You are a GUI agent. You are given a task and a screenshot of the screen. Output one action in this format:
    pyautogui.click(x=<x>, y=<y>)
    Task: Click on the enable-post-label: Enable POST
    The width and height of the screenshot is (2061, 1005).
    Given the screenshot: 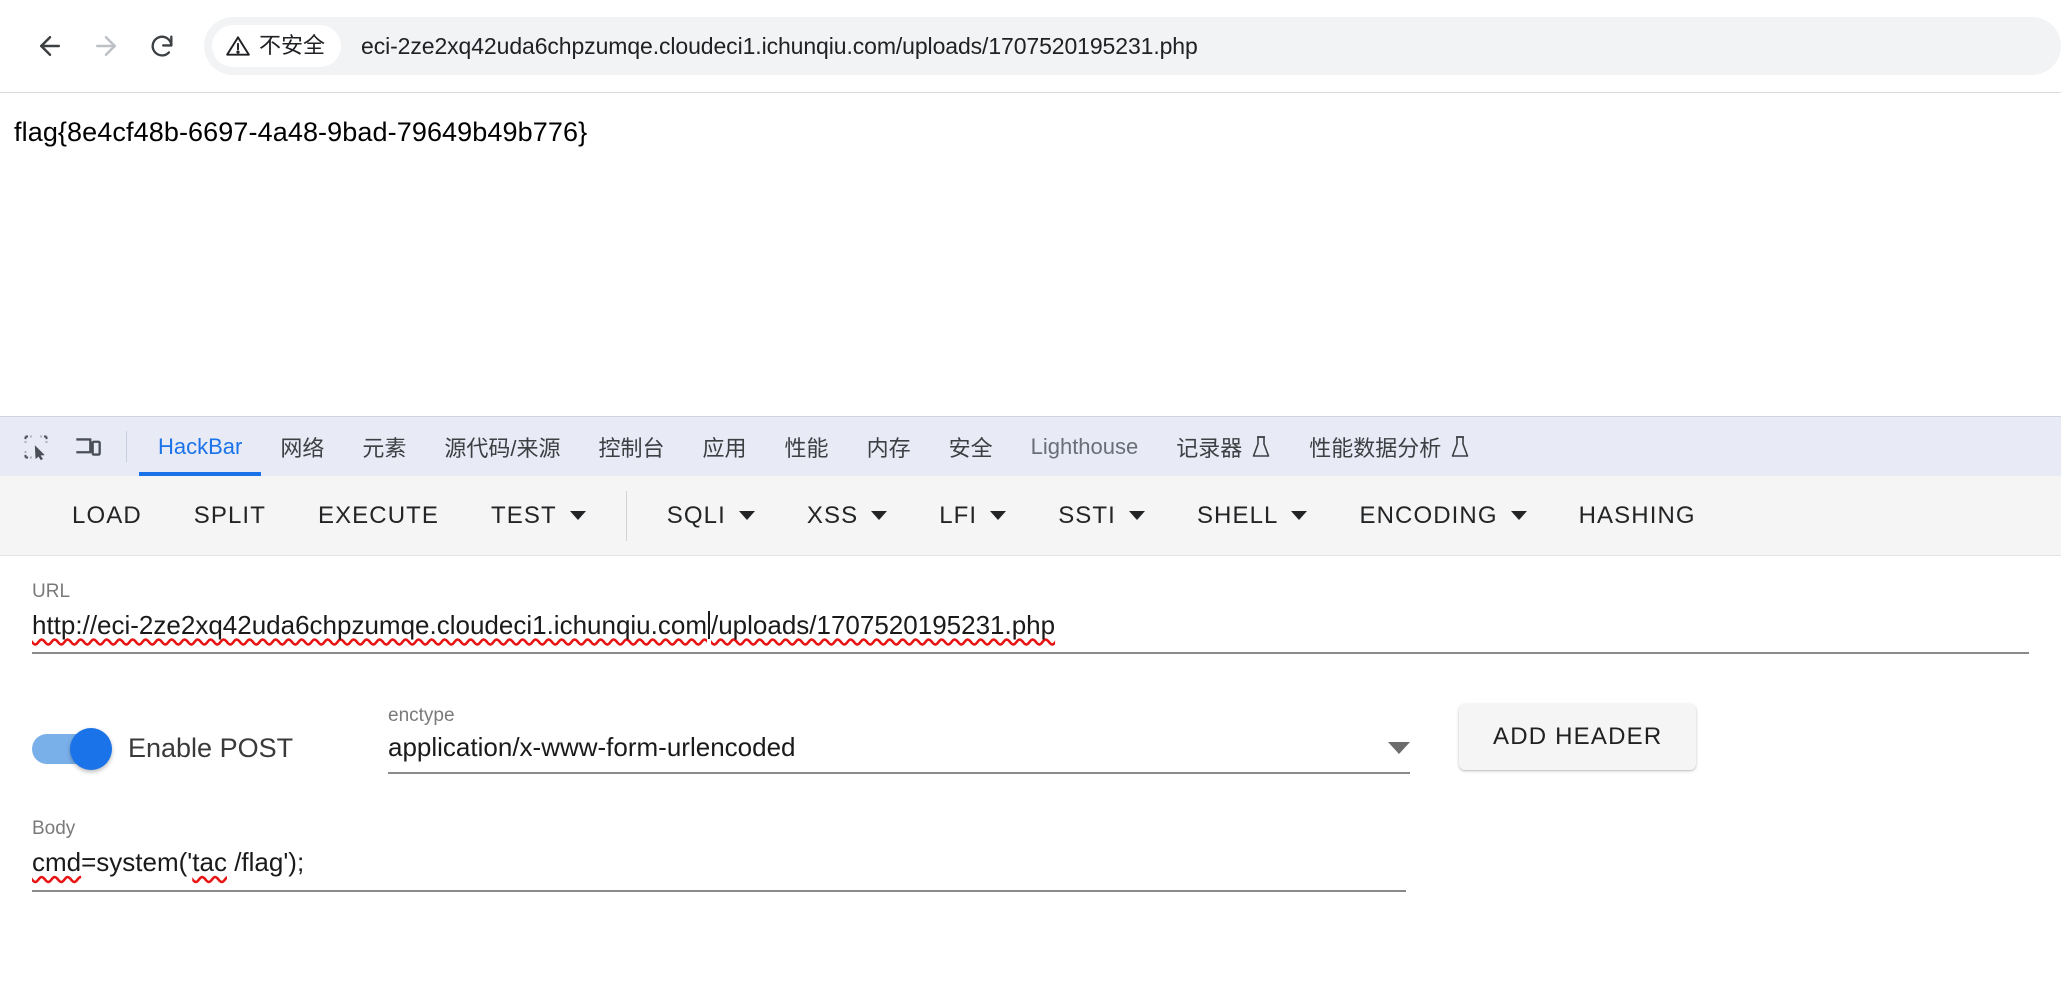 What is the action you would take?
    pyautogui.click(x=211, y=748)
    